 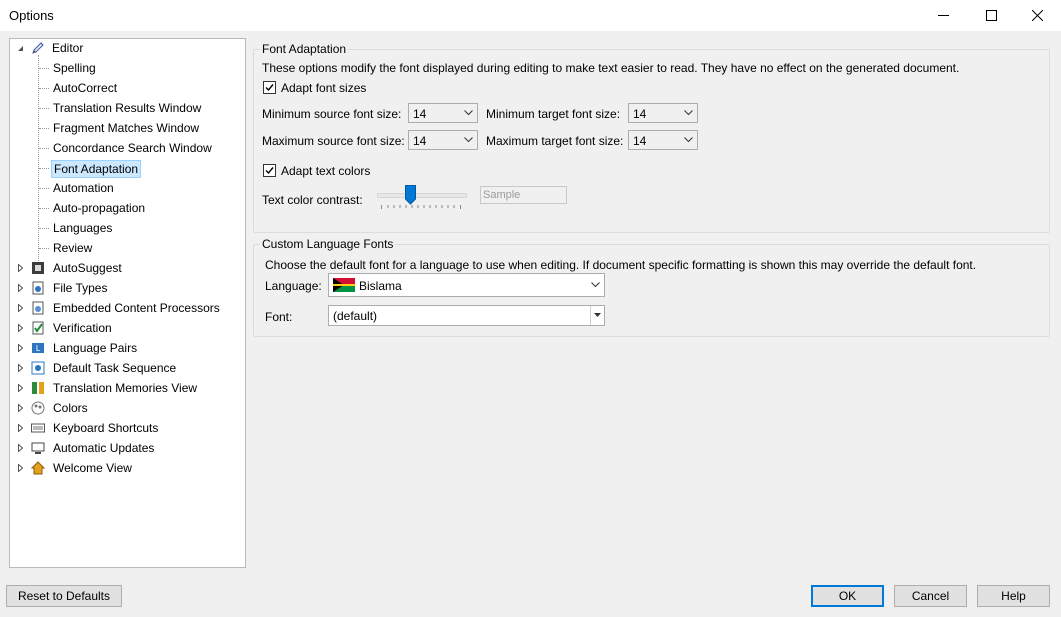 I want to click on tree-node-editor: Editor, so click(x=127, y=48).